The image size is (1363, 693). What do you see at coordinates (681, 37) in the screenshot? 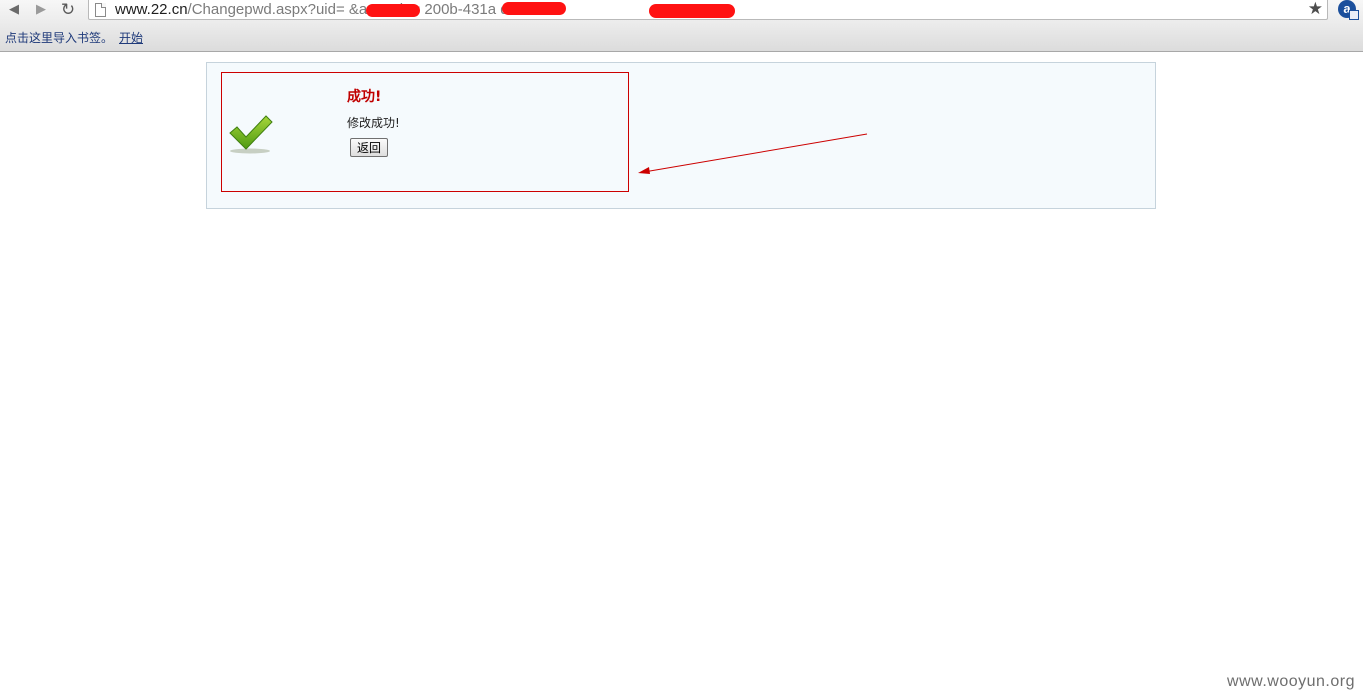
I see `bookmarks-bar: 点击这里导入书签。 开始` at bounding box center [681, 37].